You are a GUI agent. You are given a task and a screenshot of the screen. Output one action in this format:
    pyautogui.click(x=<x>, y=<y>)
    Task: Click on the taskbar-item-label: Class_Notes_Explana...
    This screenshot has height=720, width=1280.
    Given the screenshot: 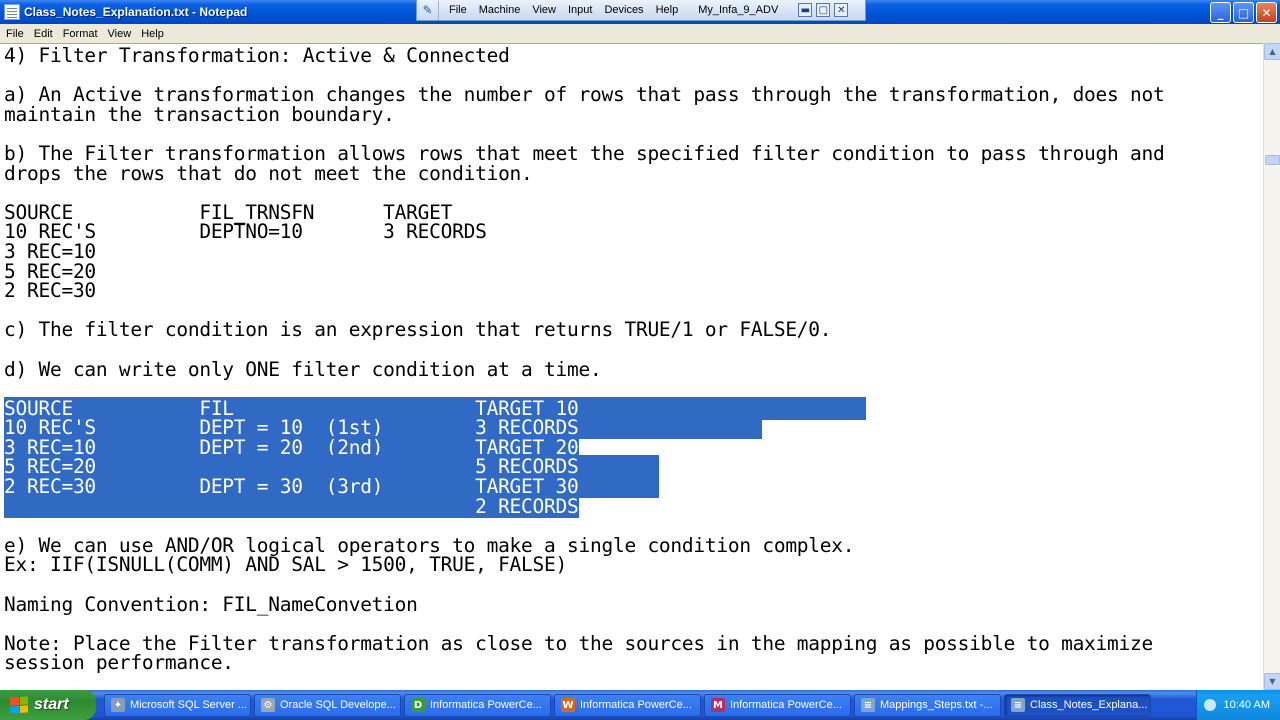 What is the action you would take?
    pyautogui.click(x=1089, y=705)
    